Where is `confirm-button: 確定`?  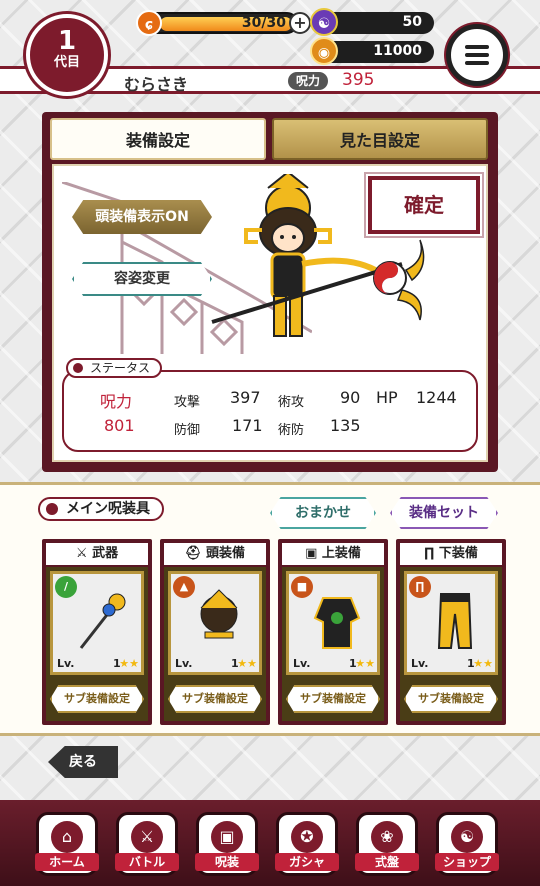 confirm-button: 確定 is located at coordinates (424, 205).